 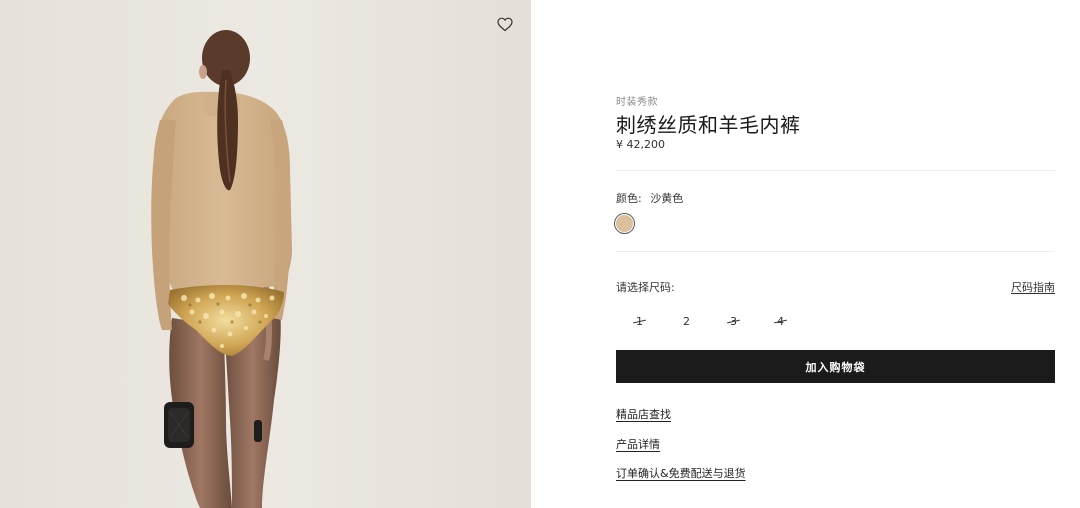 I want to click on size-option-4: 4, so click(x=780, y=321).